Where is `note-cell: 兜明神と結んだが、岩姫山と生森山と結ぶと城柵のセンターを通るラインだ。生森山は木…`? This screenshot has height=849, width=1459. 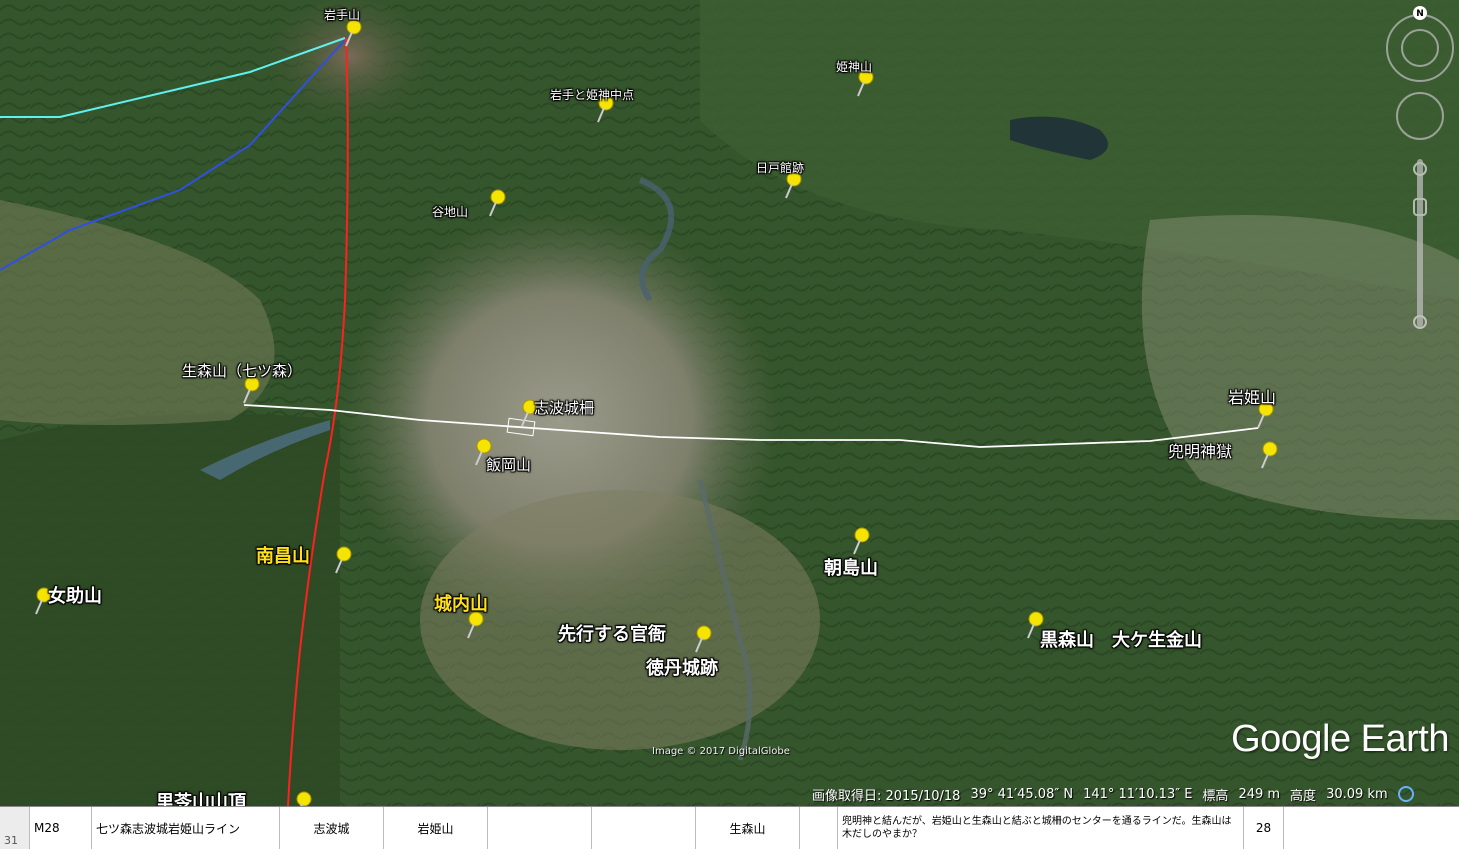 note-cell: 兜明神と結んだが、岩姫山と生森山と結ぶと城柵のセンターを通るラインだ。生森山は木… is located at coordinates (1041, 828).